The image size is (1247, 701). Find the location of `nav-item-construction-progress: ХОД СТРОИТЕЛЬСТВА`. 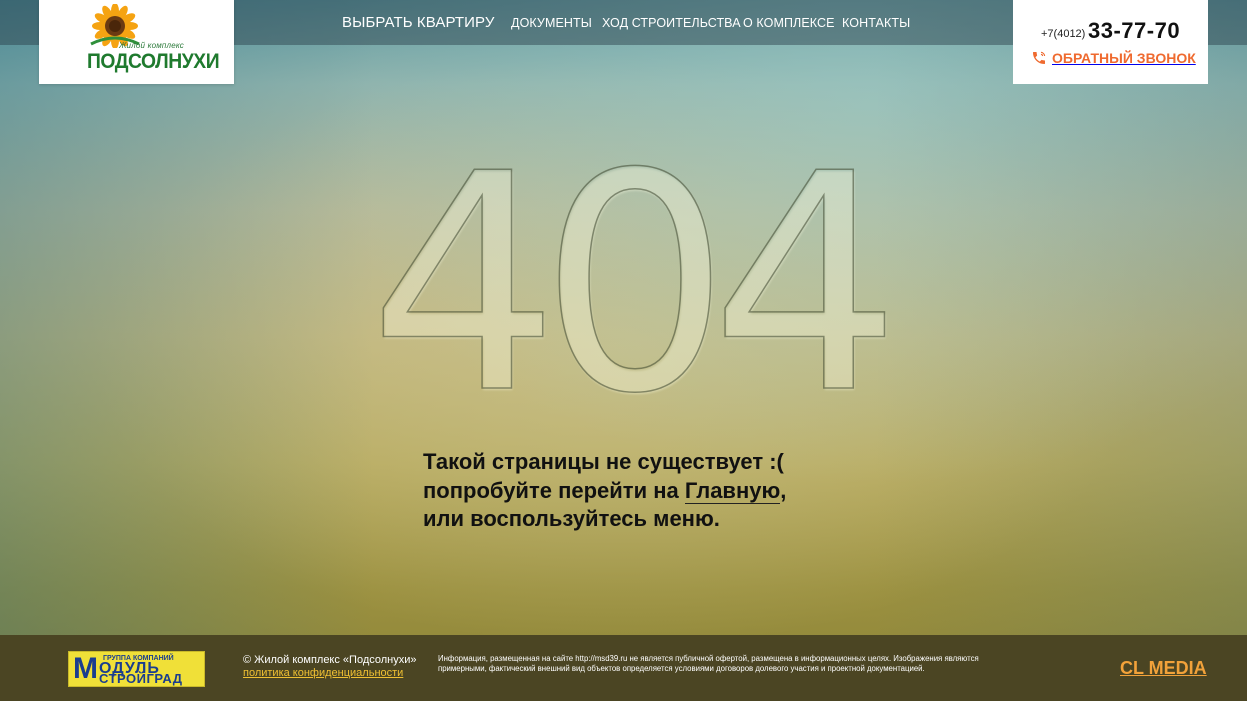

nav-item-construction-progress: ХОД СТРОИТЕЛЬСТВА is located at coordinates (671, 23).